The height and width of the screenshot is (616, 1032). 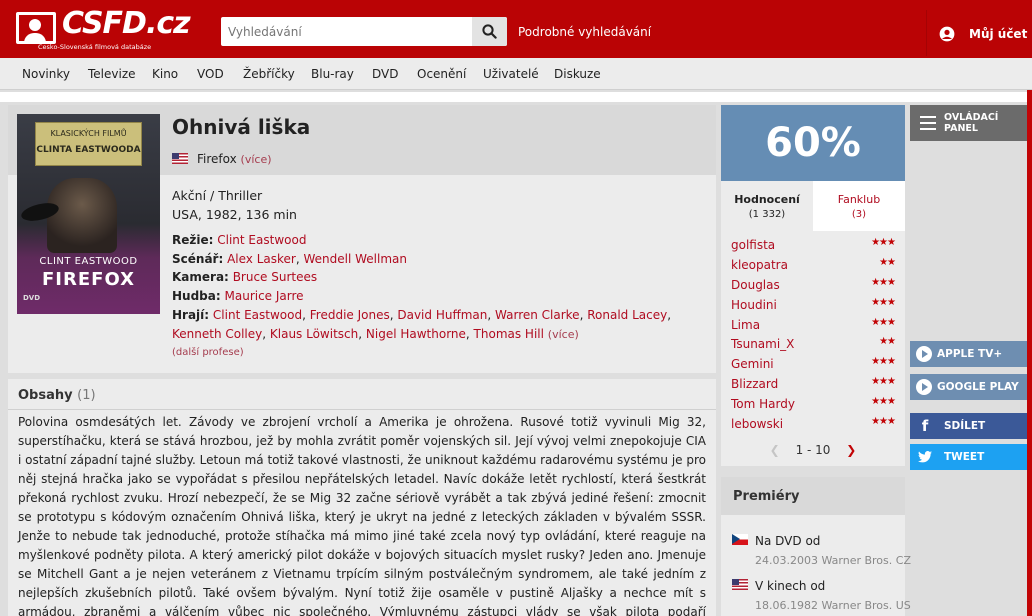 I want to click on more-professions-link: (další profese), so click(x=208, y=352).